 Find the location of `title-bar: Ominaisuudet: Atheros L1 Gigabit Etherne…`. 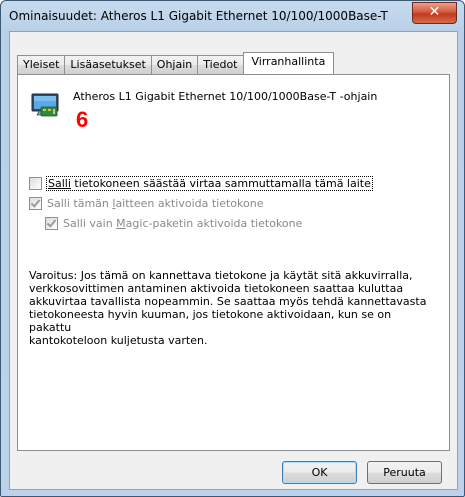

title-bar: Ominaisuudet: Atheros L1 Gigabit Etherne… is located at coordinates (232, 16).